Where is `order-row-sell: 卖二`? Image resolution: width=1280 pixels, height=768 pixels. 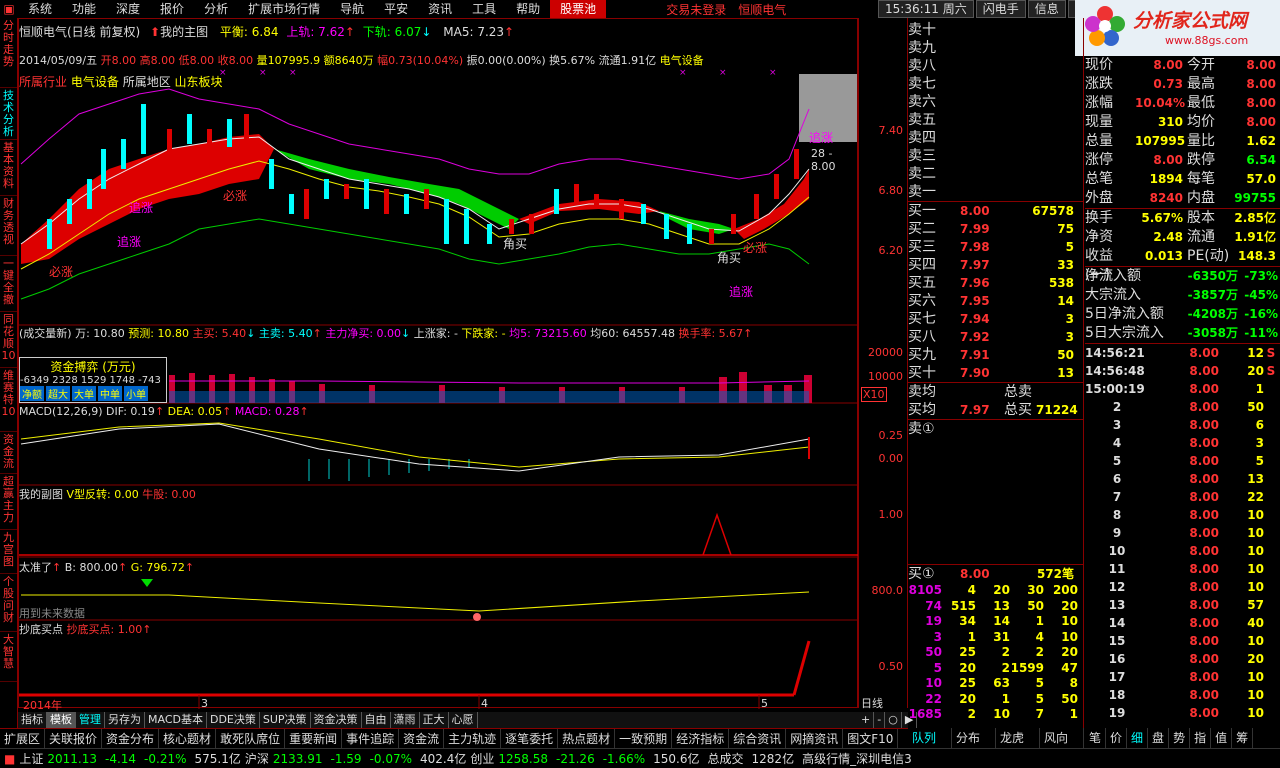 order-row-sell: 卖二 is located at coordinates (995, 174).